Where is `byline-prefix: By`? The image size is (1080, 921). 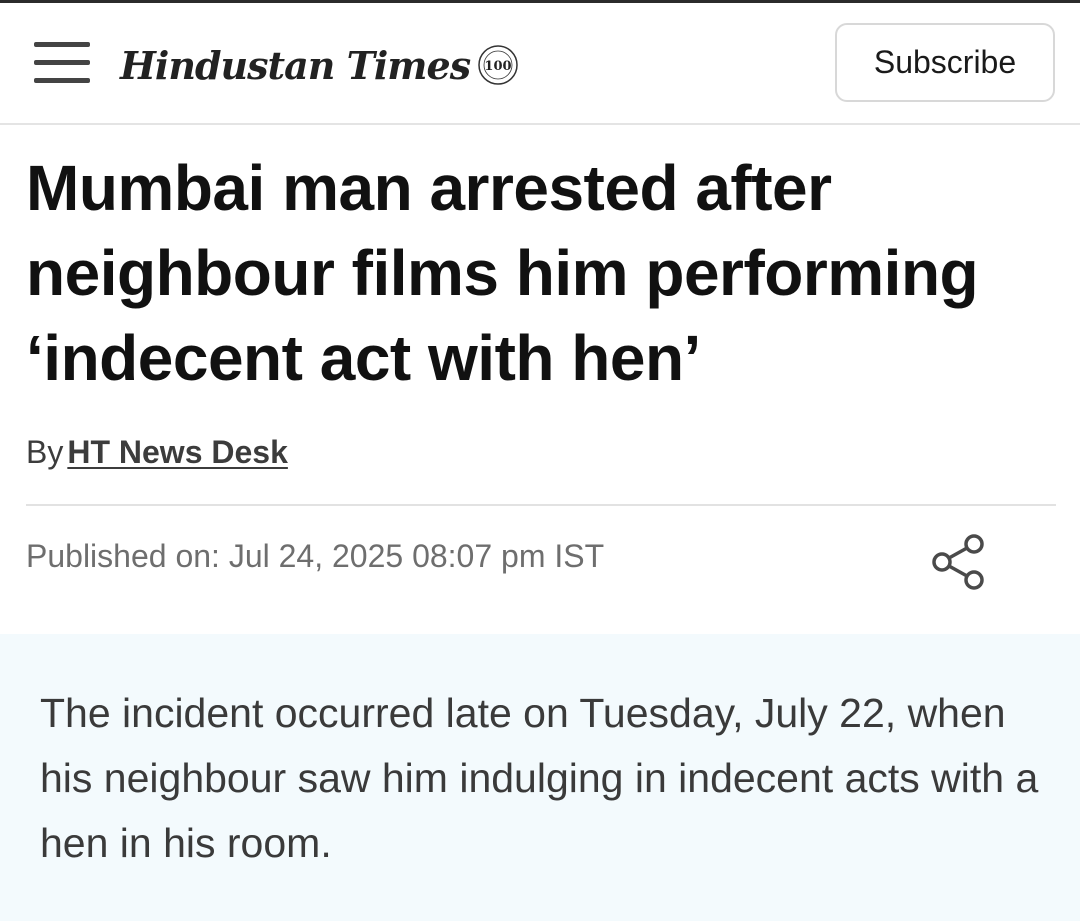 byline-prefix: By is located at coordinates (45, 452).